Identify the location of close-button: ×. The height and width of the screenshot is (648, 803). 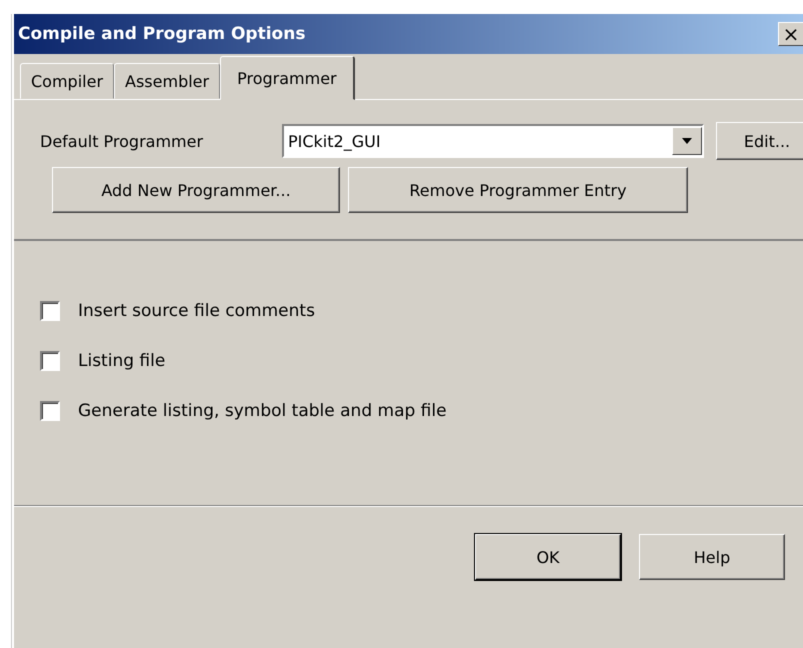
(790, 34).